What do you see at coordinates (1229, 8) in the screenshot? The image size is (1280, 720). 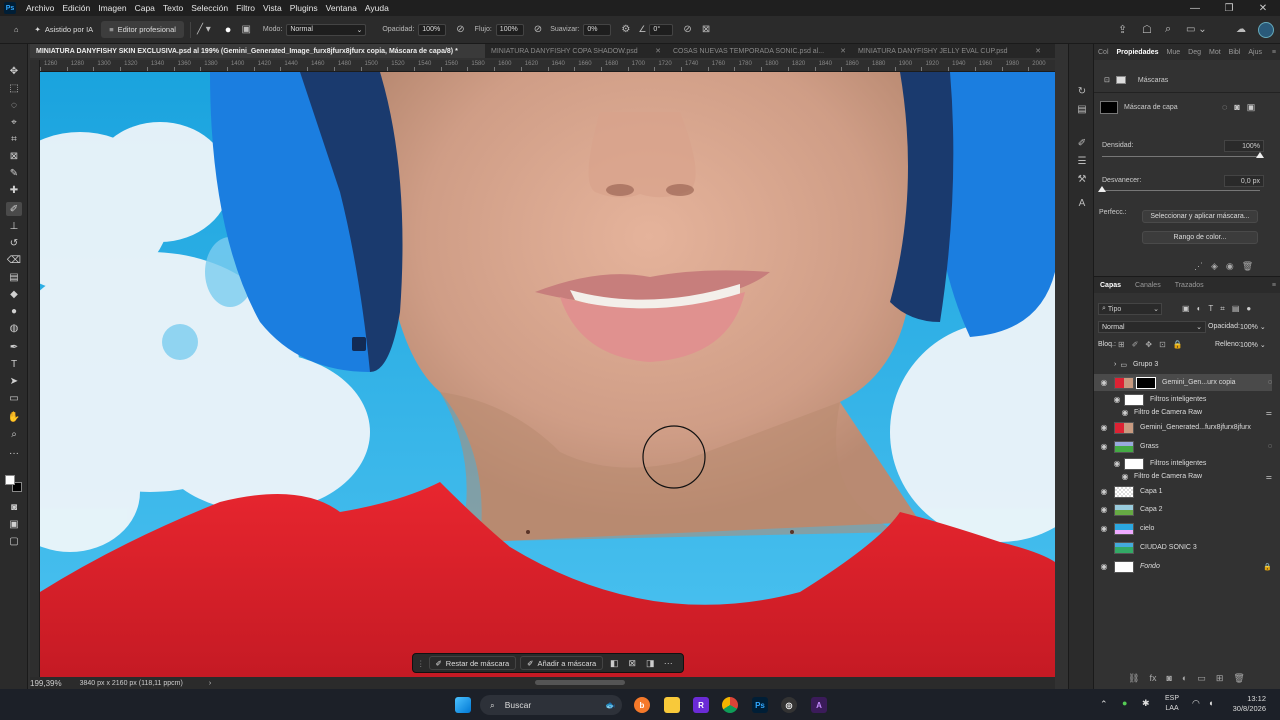 I see `maximize-button: ❐` at bounding box center [1229, 8].